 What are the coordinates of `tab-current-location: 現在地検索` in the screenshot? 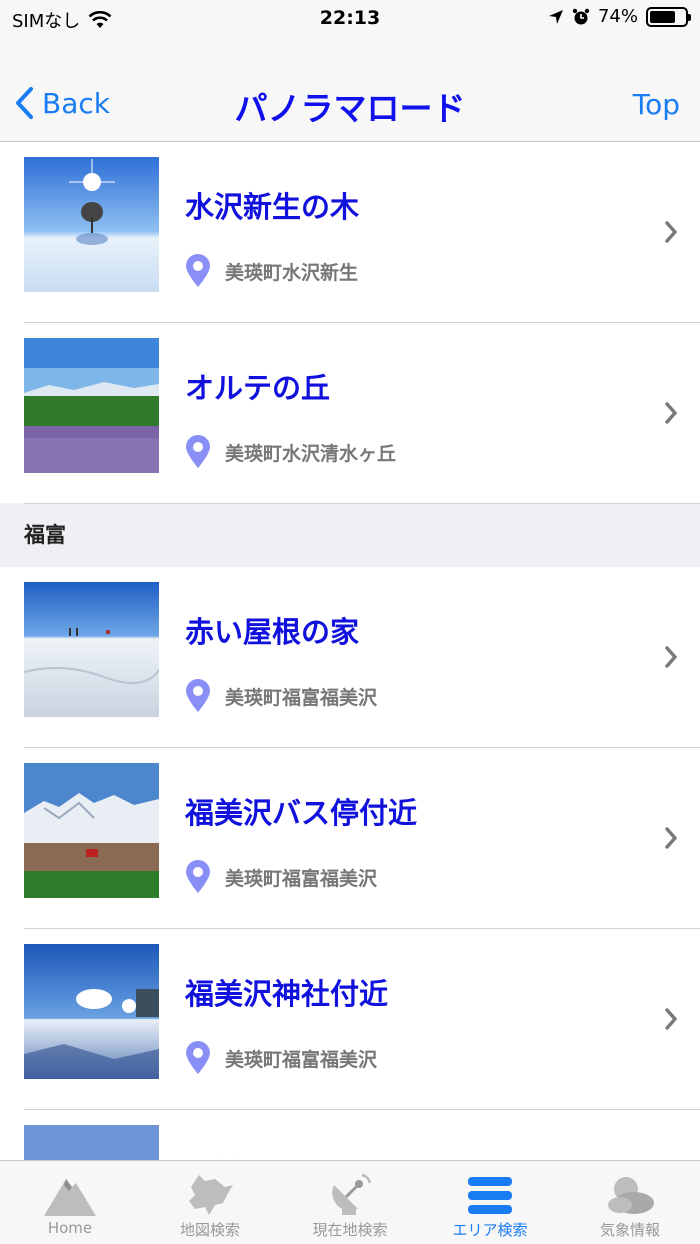 It's located at (350, 1202).